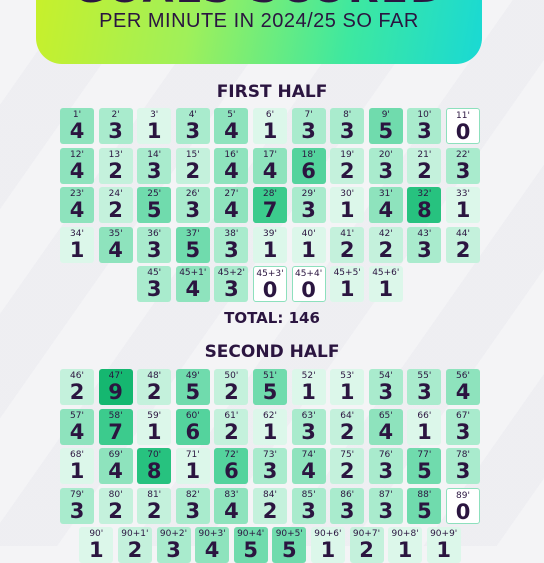  I want to click on minute-cell: 60' 6, so click(192, 426).